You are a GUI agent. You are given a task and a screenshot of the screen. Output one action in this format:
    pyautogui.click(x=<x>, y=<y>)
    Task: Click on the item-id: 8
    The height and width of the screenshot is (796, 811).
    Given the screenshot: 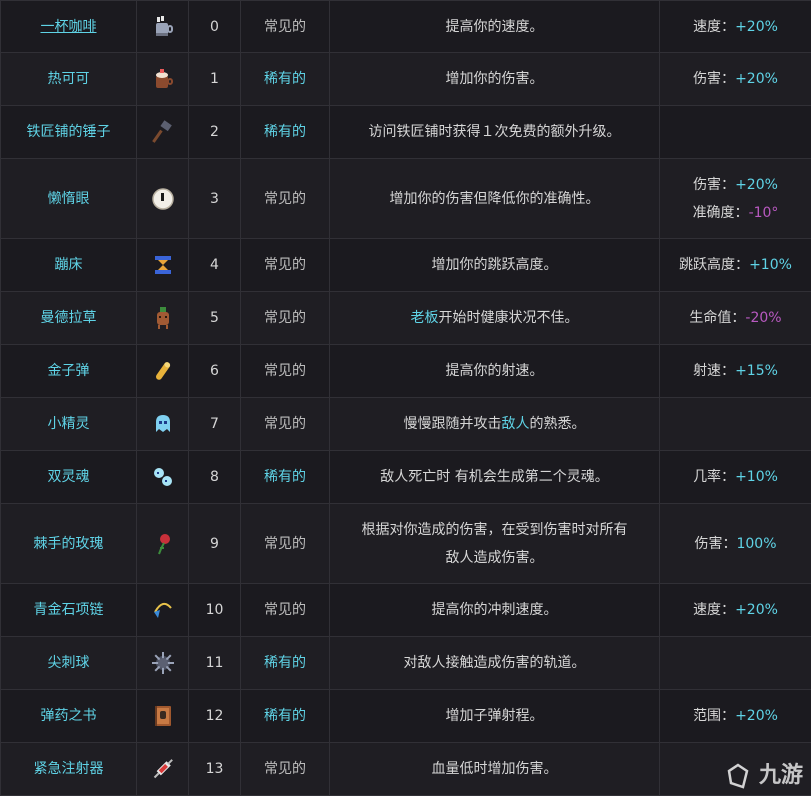 What is the action you would take?
    pyautogui.click(x=215, y=477)
    